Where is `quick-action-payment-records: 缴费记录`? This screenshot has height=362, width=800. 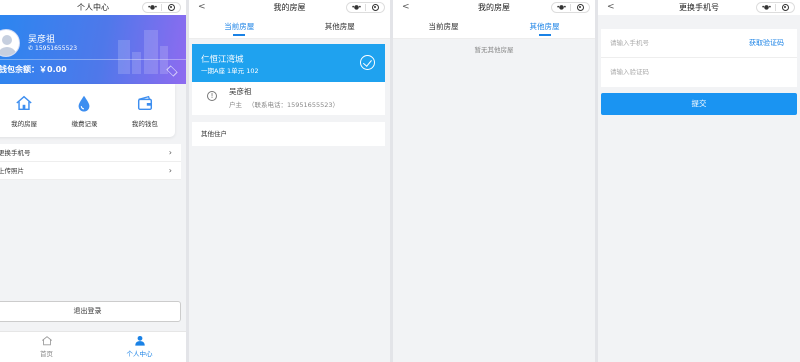
quick-action-payment-records: 缴费记录 is located at coordinates (84, 110).